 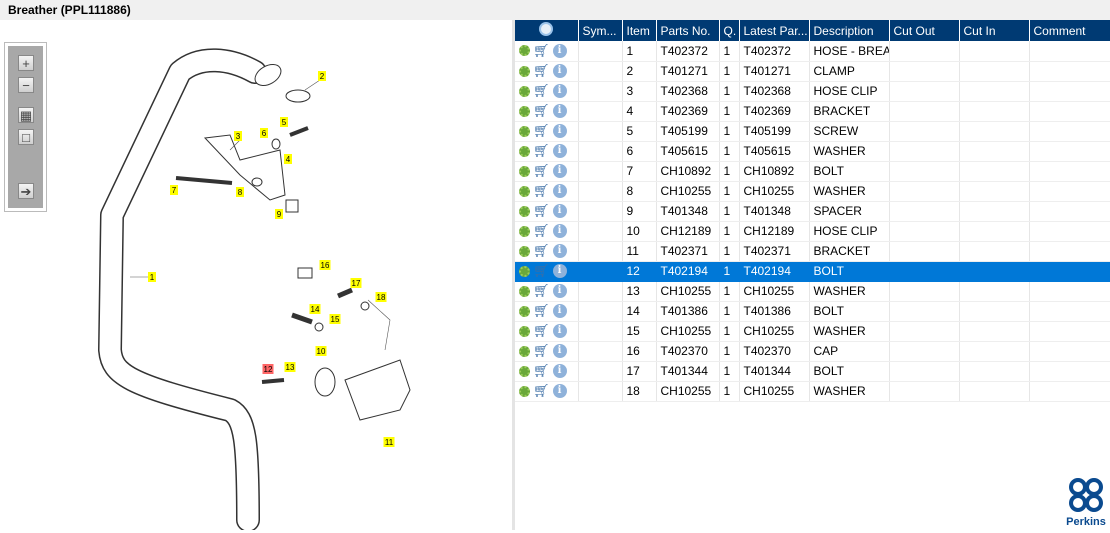 I want to click on table-row: 🛒︎ i 16 T402370 1 T402370 CAP, so click(x=812, y=351).